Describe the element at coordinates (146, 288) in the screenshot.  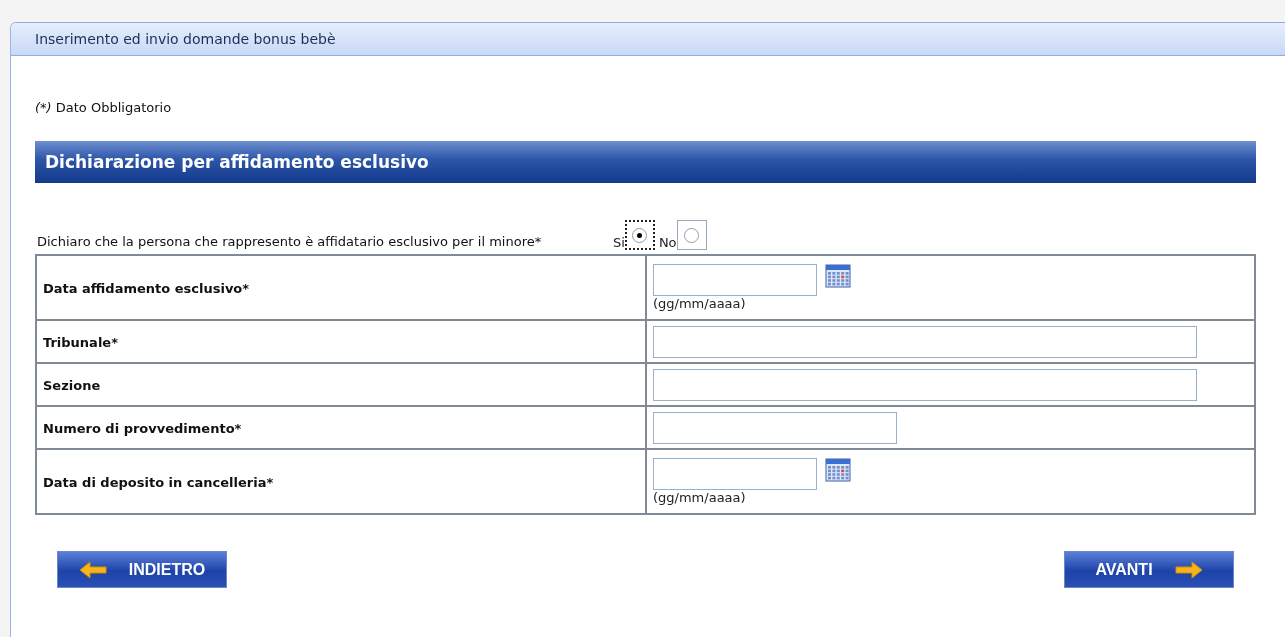
I see `field-label: Data affidamento esclusivo*` at that location.